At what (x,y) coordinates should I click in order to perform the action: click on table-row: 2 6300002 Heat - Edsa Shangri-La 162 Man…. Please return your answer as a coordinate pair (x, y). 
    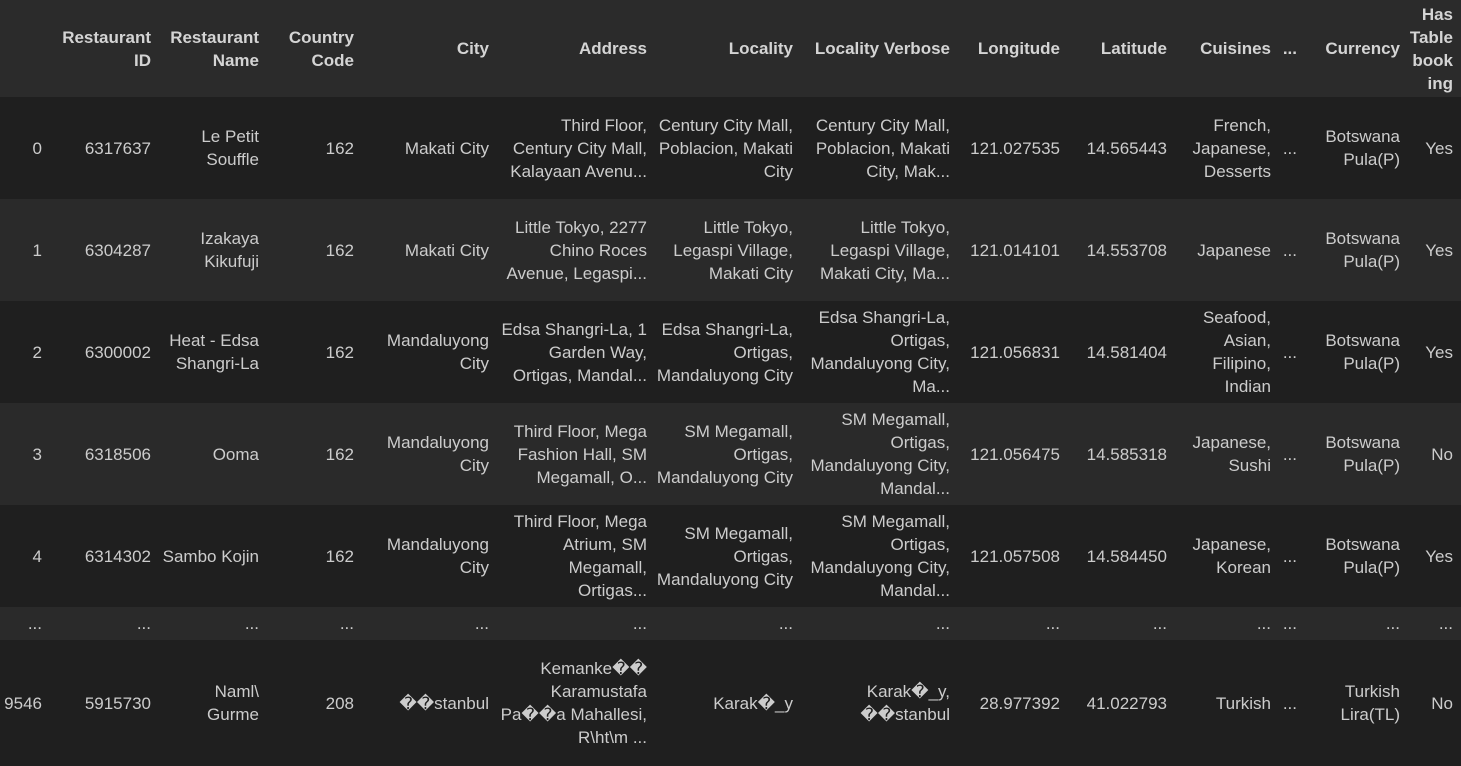
    Looking at the image, I should click on (730, 352).